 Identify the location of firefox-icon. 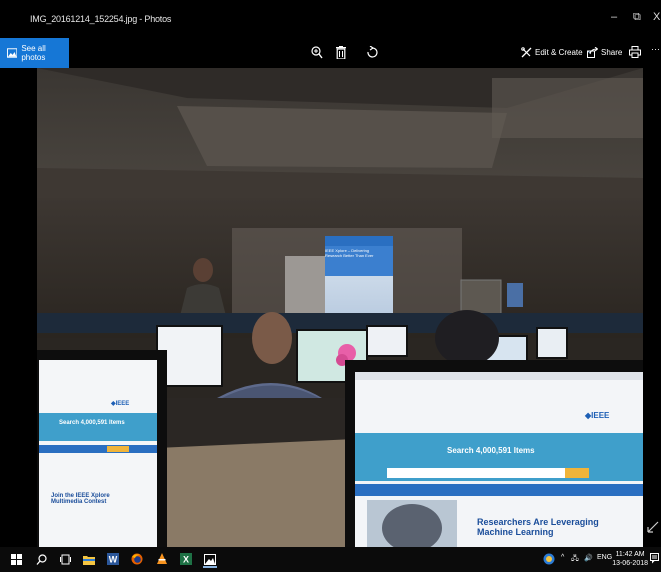
(137, 559).